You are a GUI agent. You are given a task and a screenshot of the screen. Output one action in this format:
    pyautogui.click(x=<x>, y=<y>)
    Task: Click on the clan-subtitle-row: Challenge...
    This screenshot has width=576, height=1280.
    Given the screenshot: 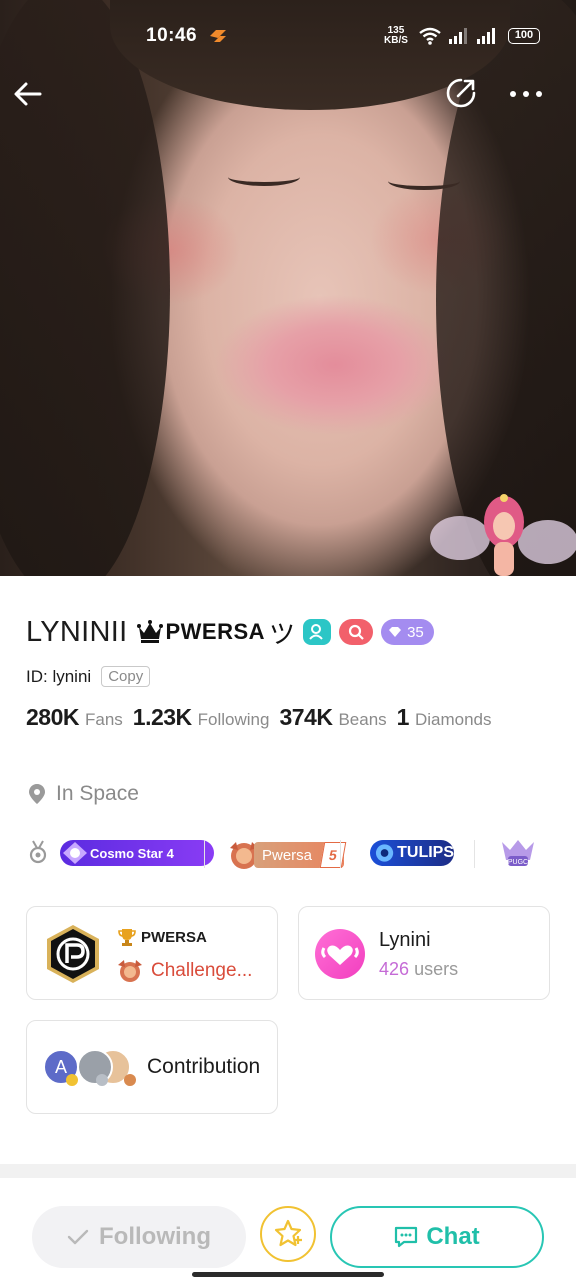 What is the action you would take?
    pyautogui.click(x=183, y=971)
    